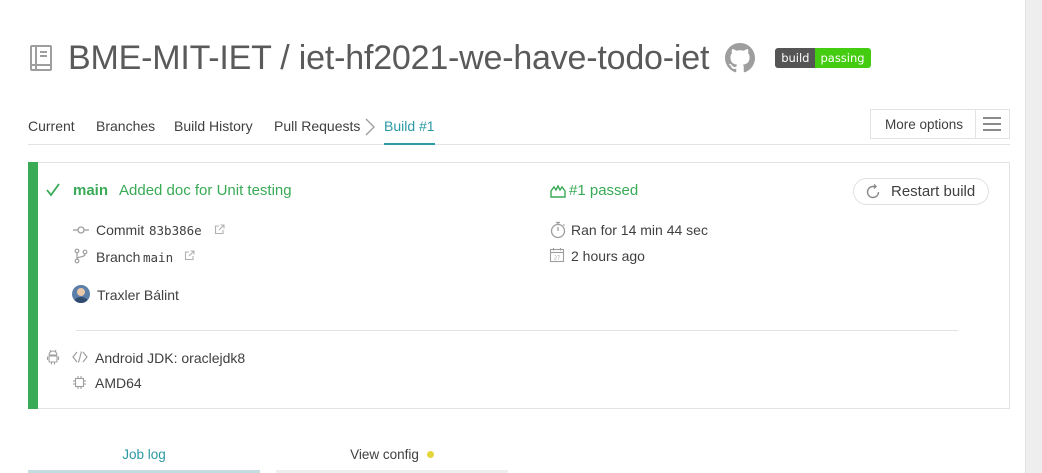 This screenshot has width=1042, height=473. What do you see at coordinates (51, 126) in the screenshot?
I see `tab-current: Current` at bounding box center [51, 126].